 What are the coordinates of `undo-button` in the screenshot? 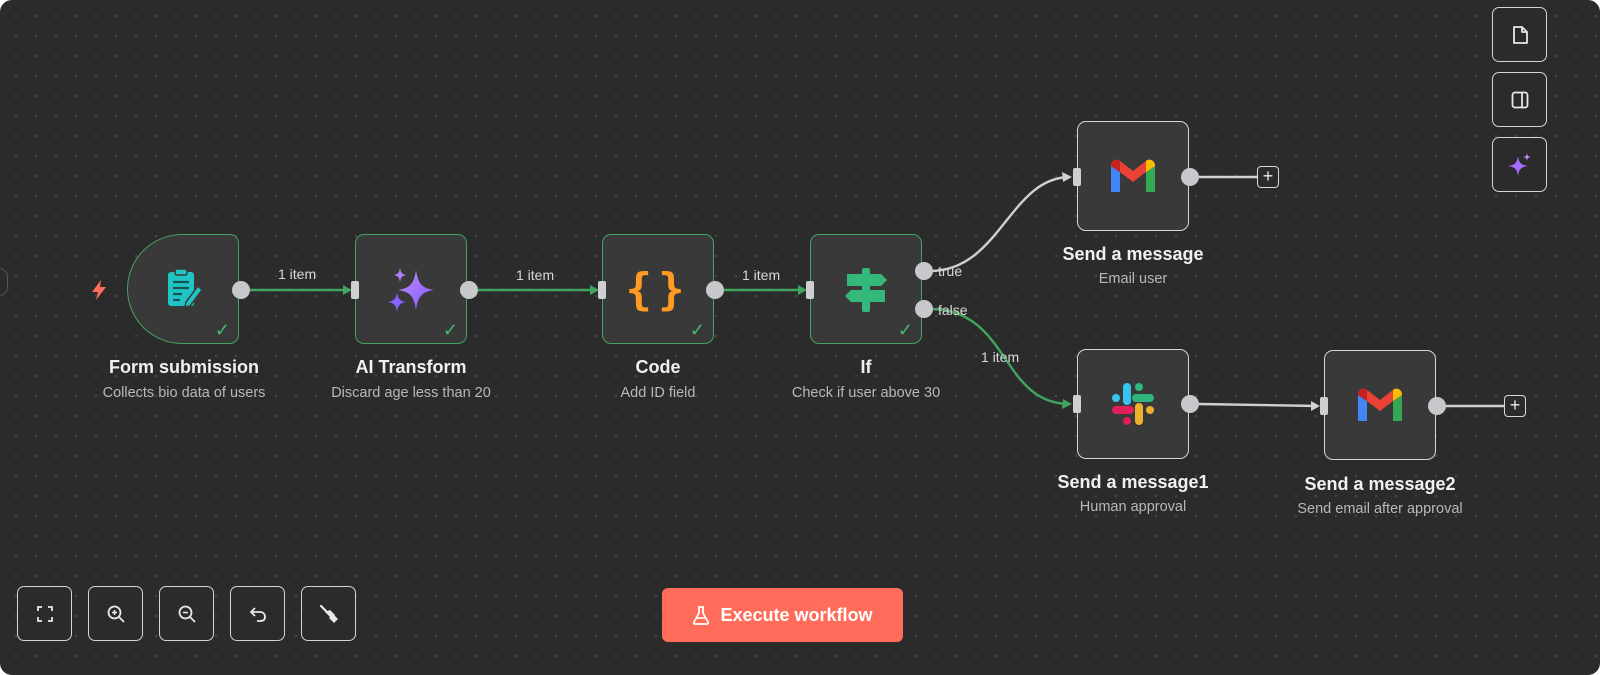 It's located at (257, 613).